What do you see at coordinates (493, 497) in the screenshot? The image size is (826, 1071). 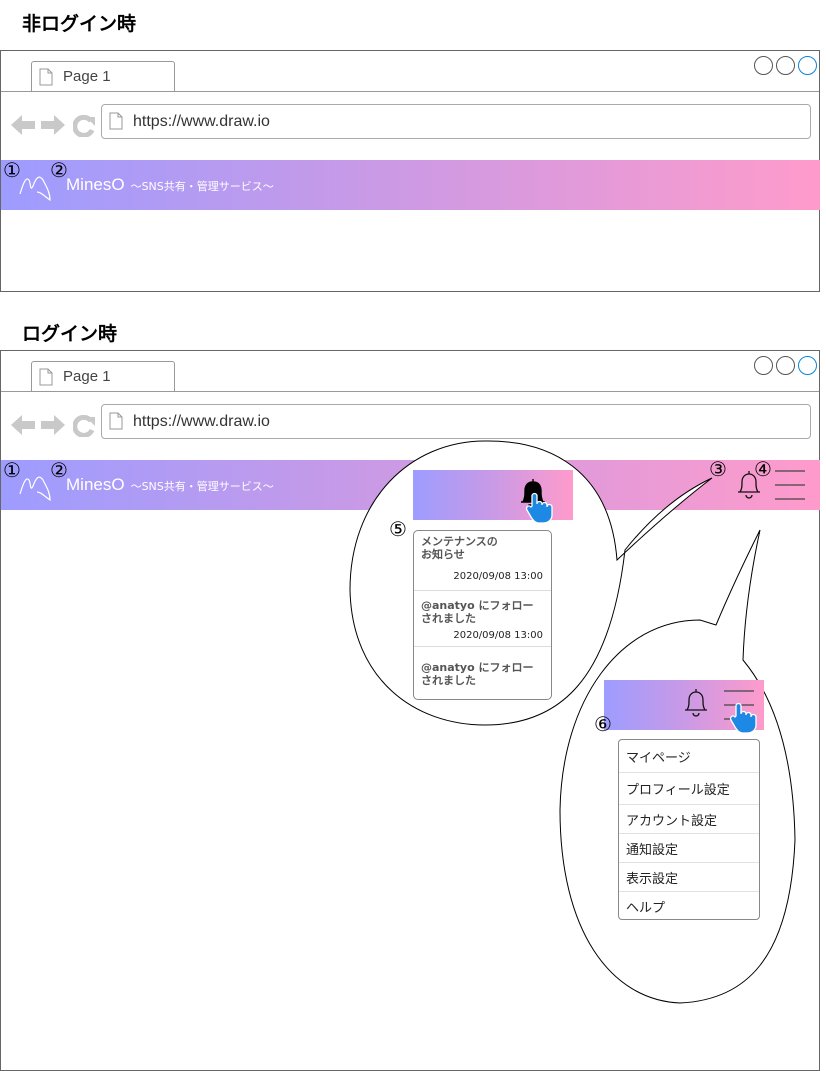 I see `notification-popup-header` at bounding box center [493, 497].